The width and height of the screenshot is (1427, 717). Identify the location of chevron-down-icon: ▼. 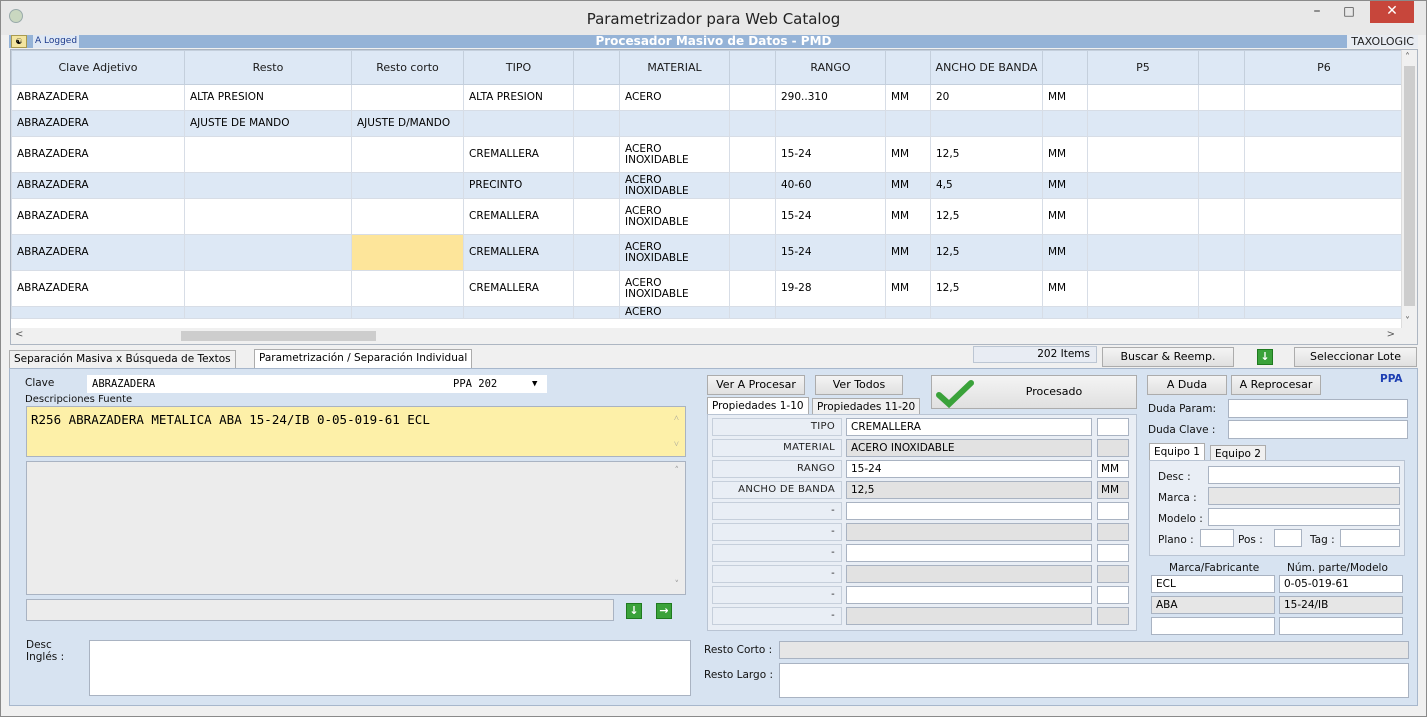
(534, 384).